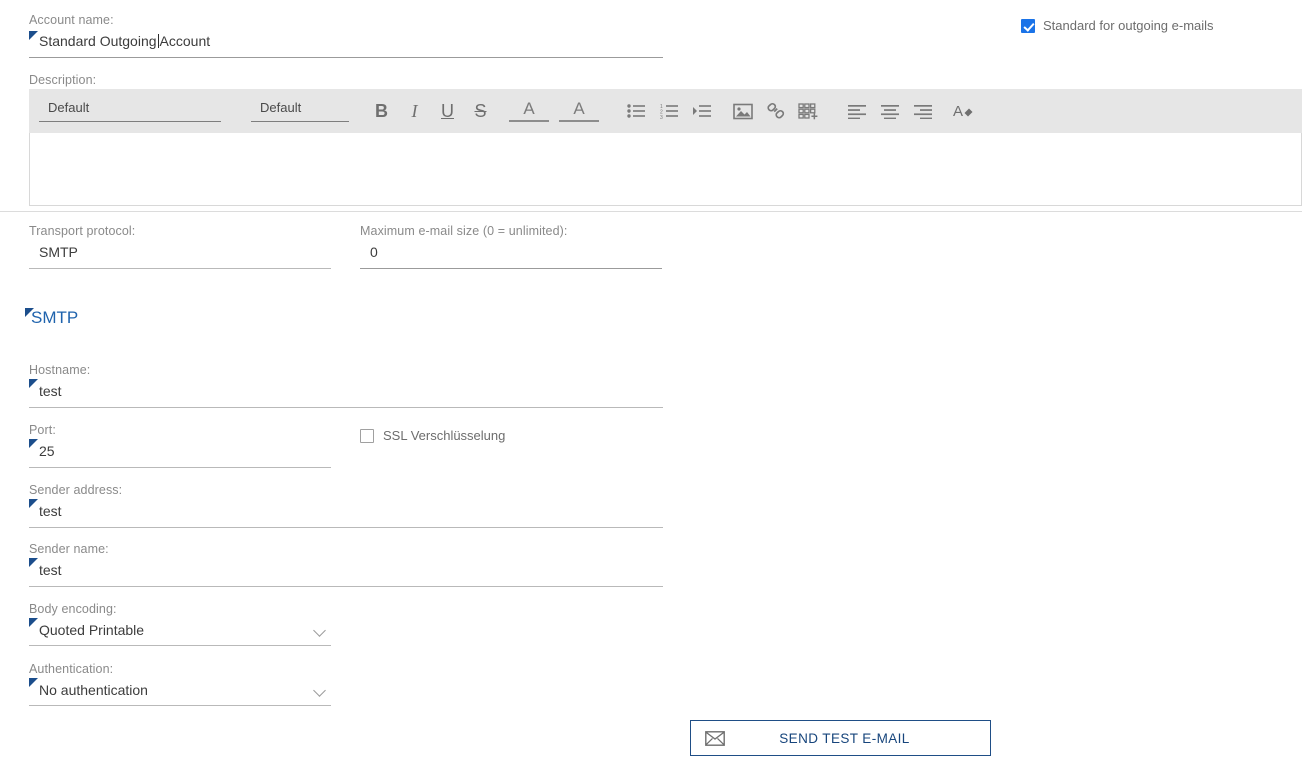 The height and width of the screenshot is (766, 1302). What do you see at coordinates (346, 407) in the screenshot?
I see `hostname-underline` at bounding box center [346, 407].